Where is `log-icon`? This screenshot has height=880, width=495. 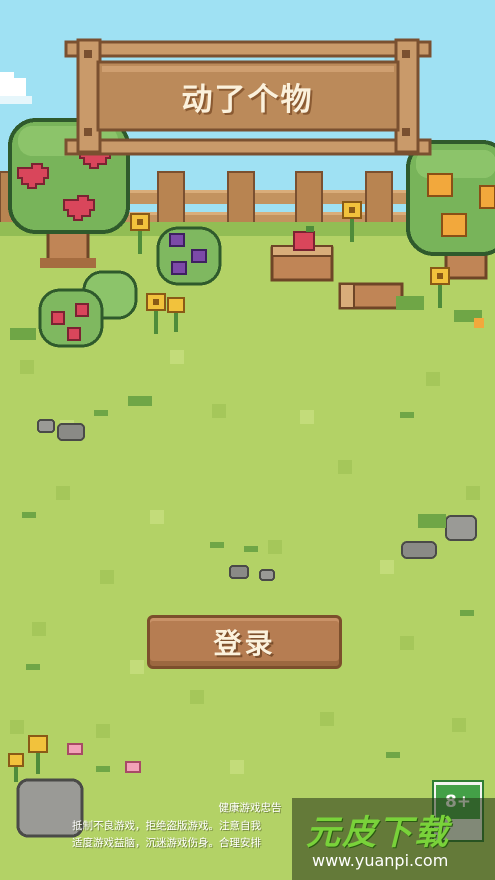 log-icon is located at coordinates (371, 296).